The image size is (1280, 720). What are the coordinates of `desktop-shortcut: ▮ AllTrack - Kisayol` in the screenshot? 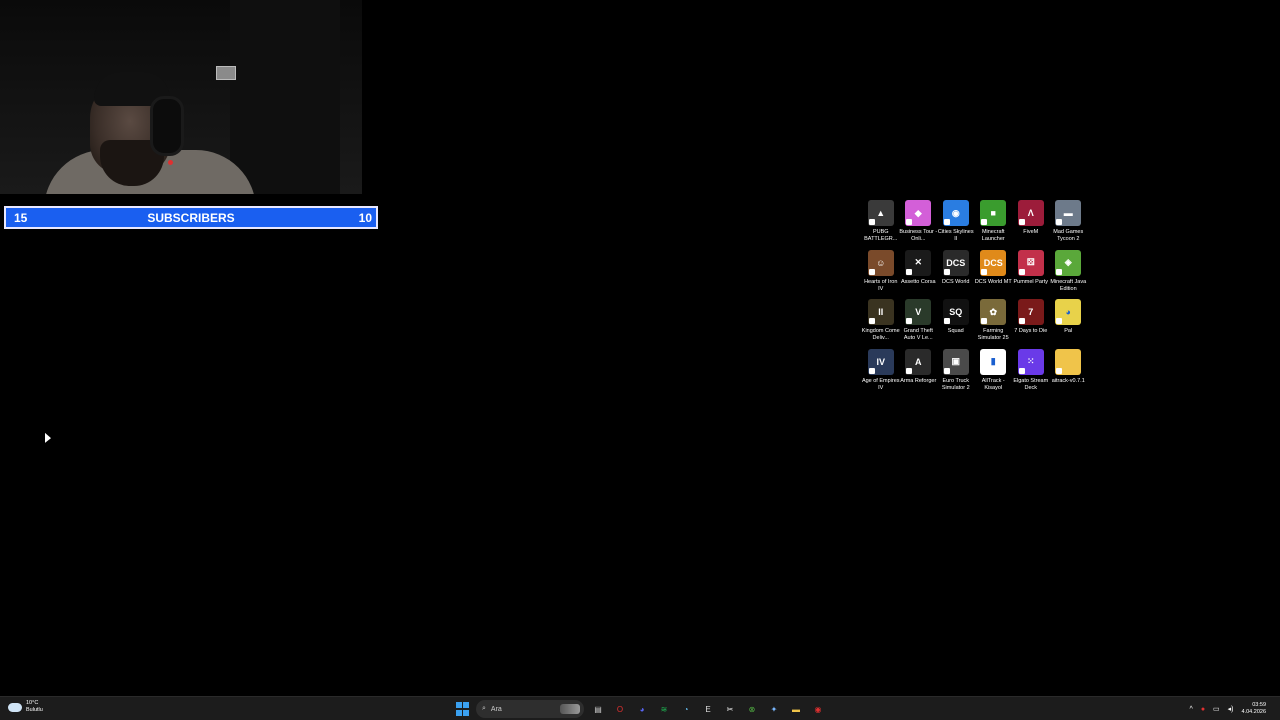 It's located at (994, 373).